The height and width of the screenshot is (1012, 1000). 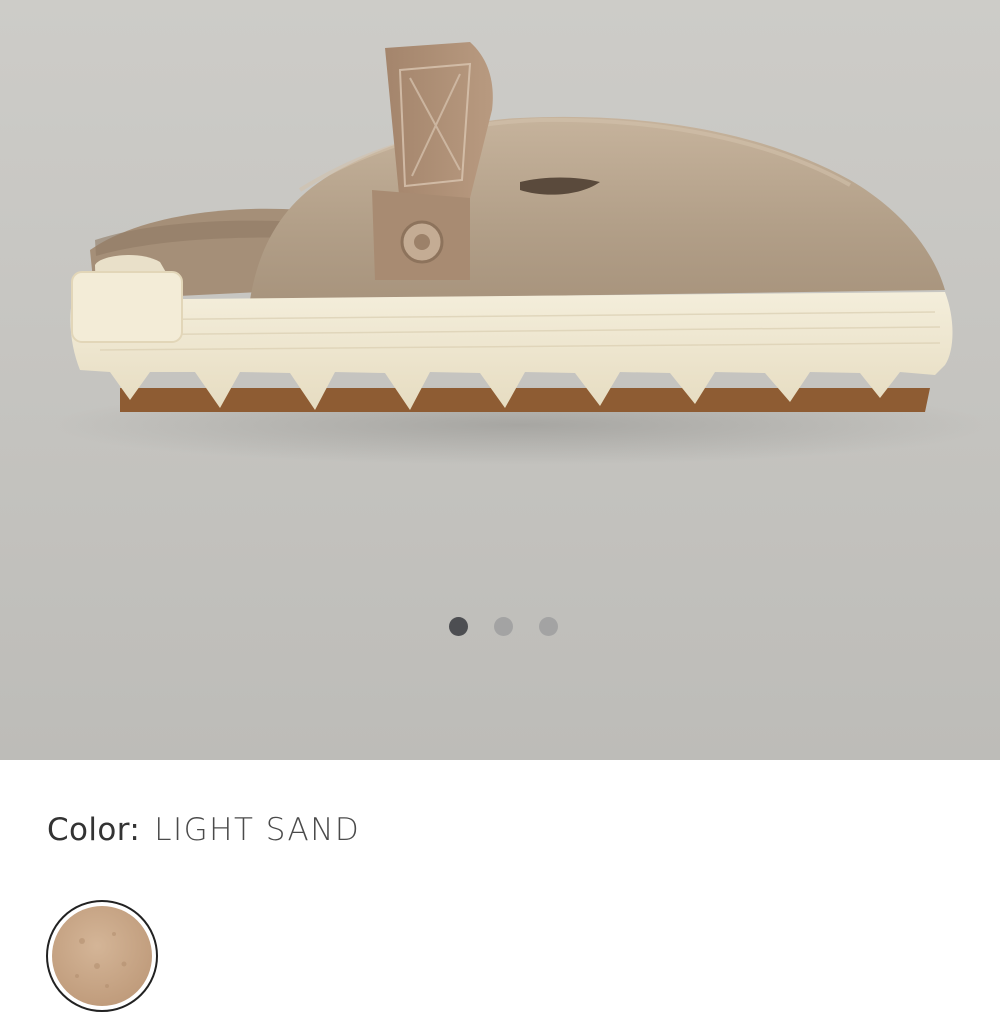 I want to click on color-label: Color:, so click(x=94, y=830).